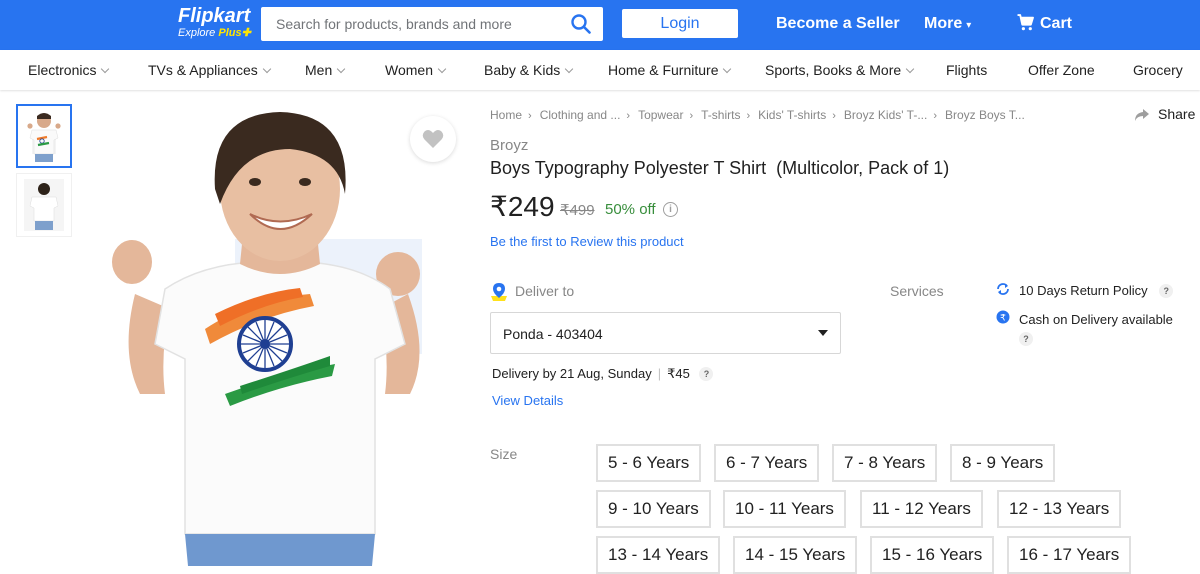 Image resolution: width=1200 pixels, height=574 pixels. What do you see at coordinates (917, 291) in the screenshot?
I see `services-label: Services` at bounding box center [917, 291].